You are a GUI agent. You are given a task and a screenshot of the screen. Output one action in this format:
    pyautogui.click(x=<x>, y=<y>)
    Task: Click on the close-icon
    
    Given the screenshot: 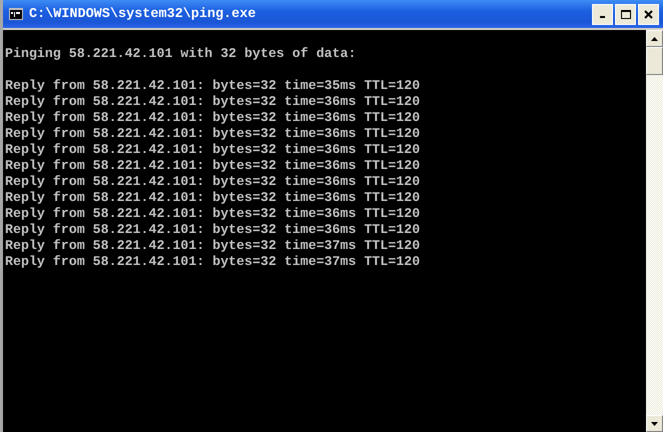 What is the action you would take?
    pyautogui.click(x=648, y=14)
    